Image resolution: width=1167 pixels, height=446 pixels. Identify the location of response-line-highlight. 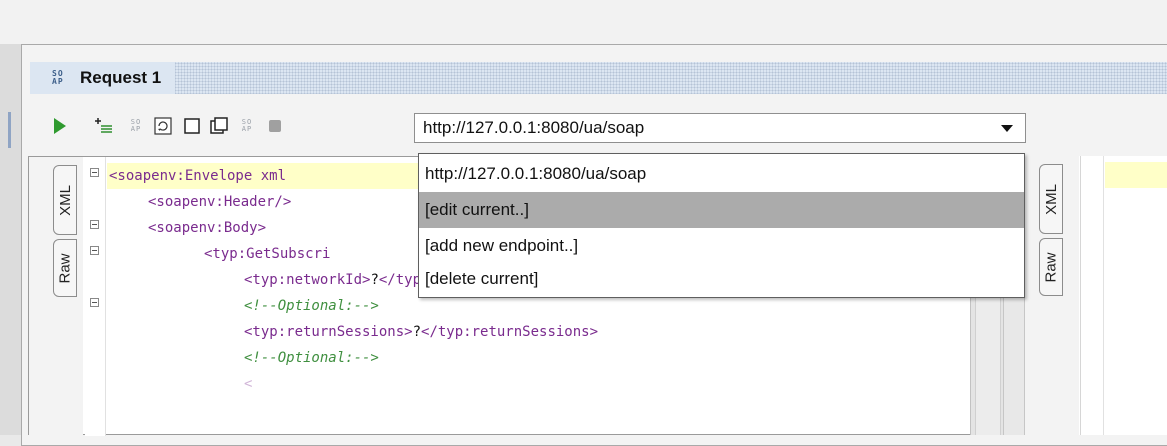
(1136, 175).